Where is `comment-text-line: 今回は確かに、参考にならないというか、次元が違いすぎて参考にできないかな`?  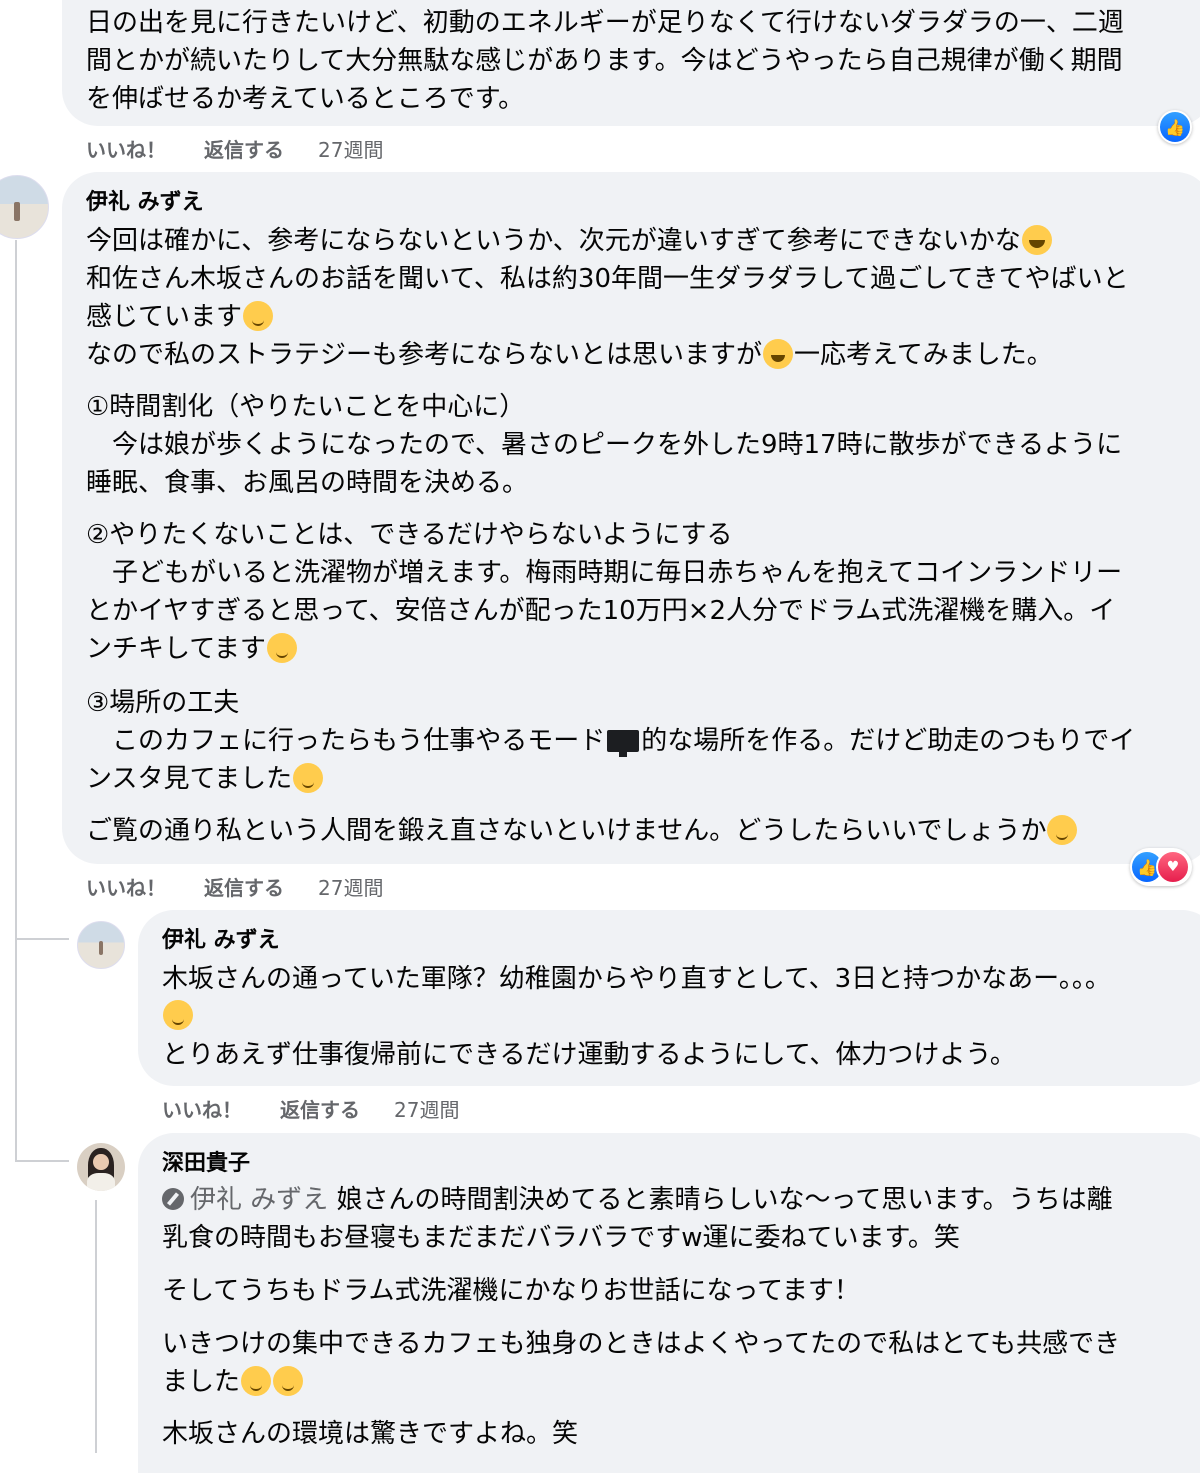
comment-text-line: 今回は確かに、参考にならないというか、次元が違いすぎて参考にできないかな is located at coordinates (569, 241).